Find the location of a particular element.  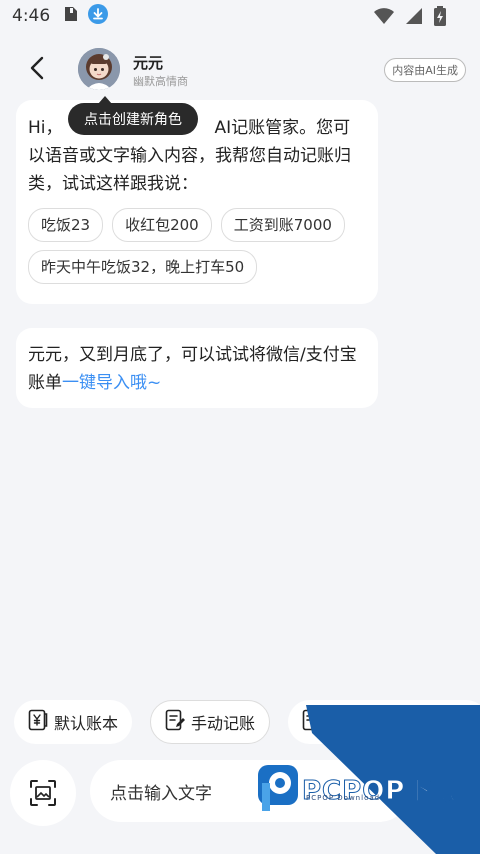

import-bill-label-partial: 不 is located at coordinates (474, 723).